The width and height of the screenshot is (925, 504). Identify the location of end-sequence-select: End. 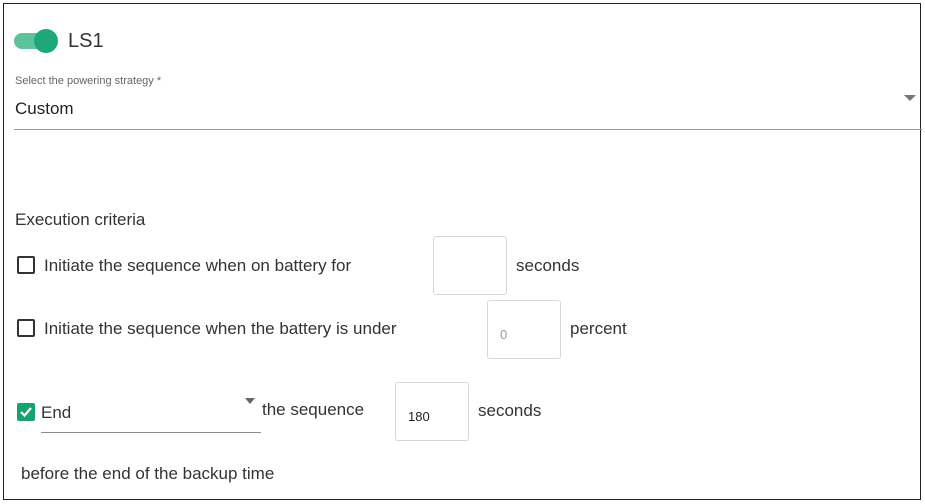
(56, 413).